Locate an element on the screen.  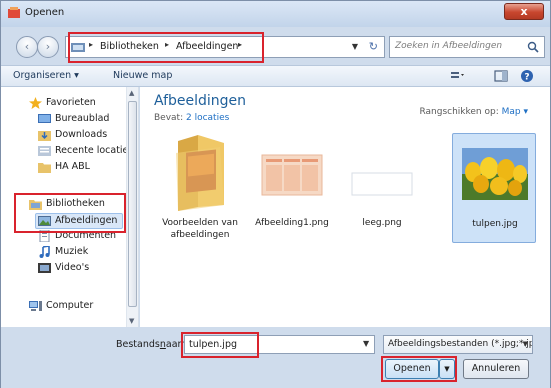
filetype-value: Afbeeldingsbestanden (*.jpg;*.jpeg is located at coordinates (460, 344).